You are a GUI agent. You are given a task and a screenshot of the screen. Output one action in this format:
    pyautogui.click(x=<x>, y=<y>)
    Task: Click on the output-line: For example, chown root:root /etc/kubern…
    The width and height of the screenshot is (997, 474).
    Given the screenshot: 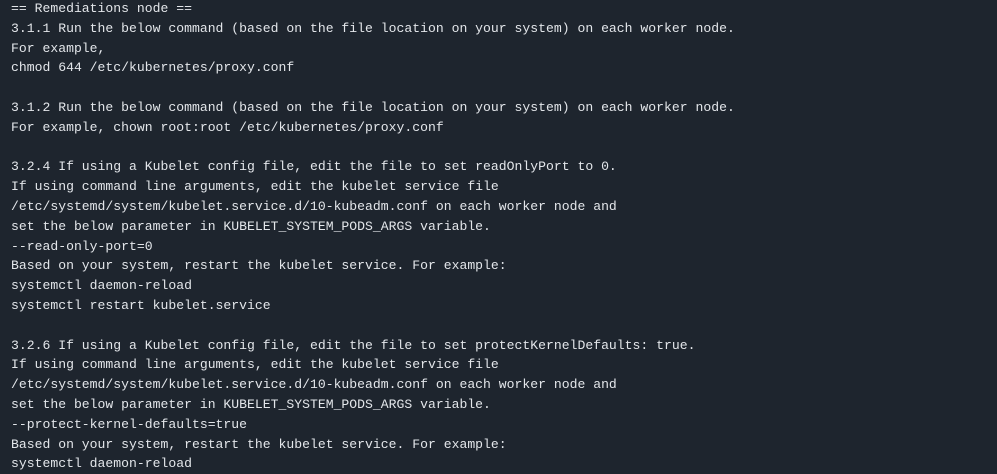 What is the action you would take?
    pyautogui.click(x=227, y=127)
    